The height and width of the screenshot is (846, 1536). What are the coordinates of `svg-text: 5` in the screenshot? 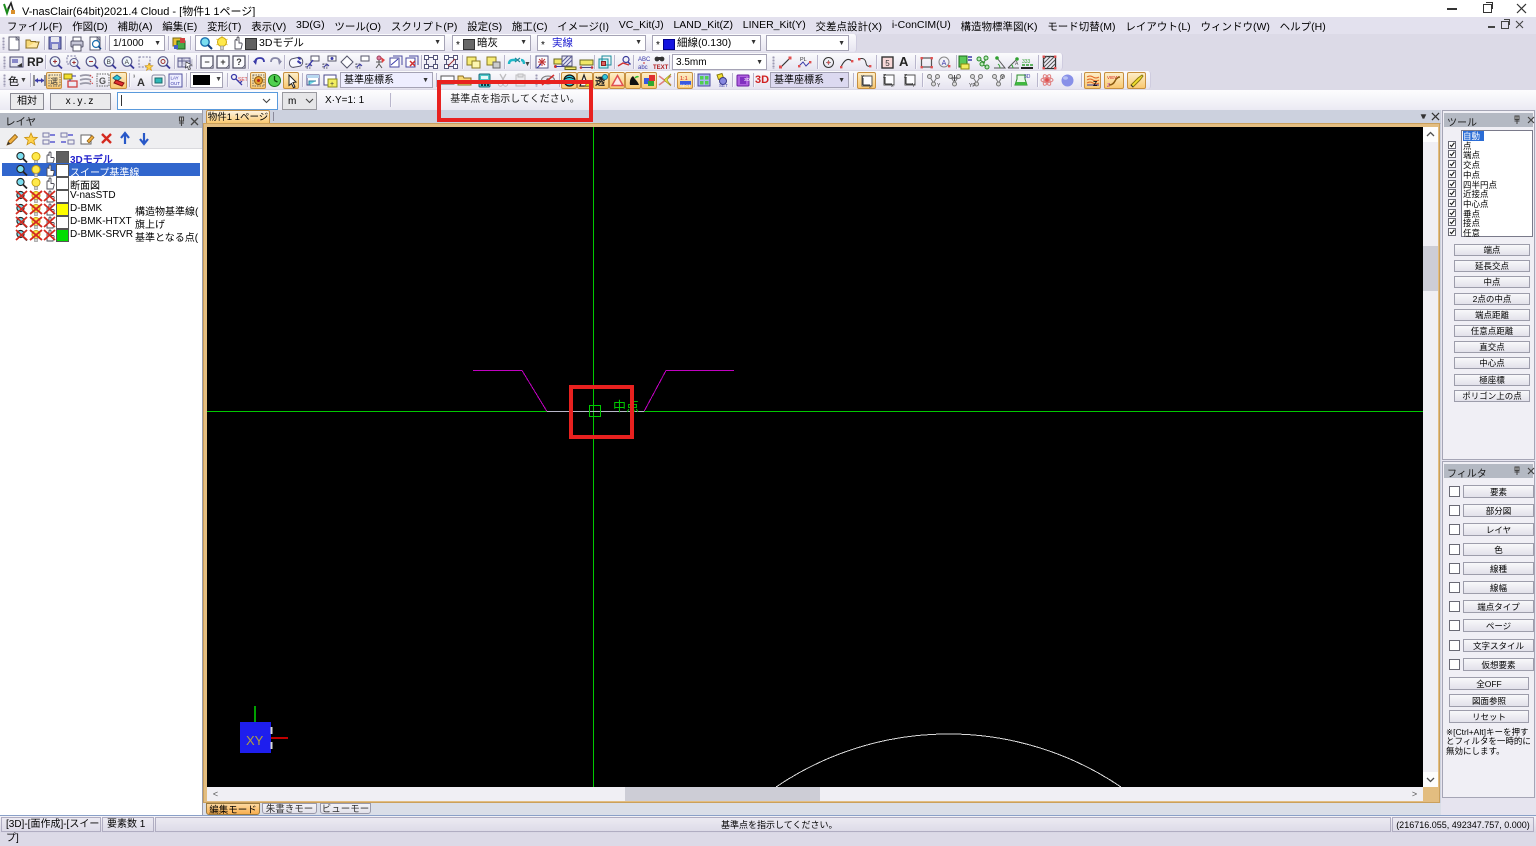 It's located at (887, 63).